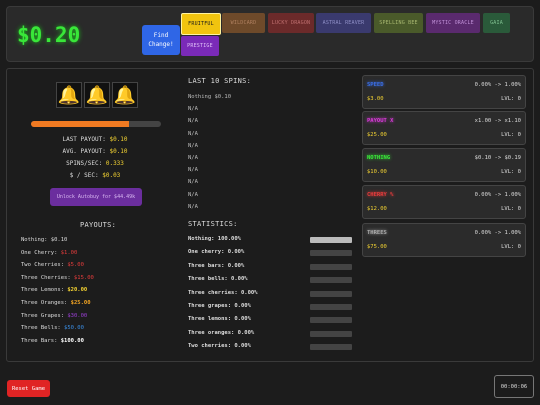  I want to click on reel-3: 🔔, so click(125, 95).